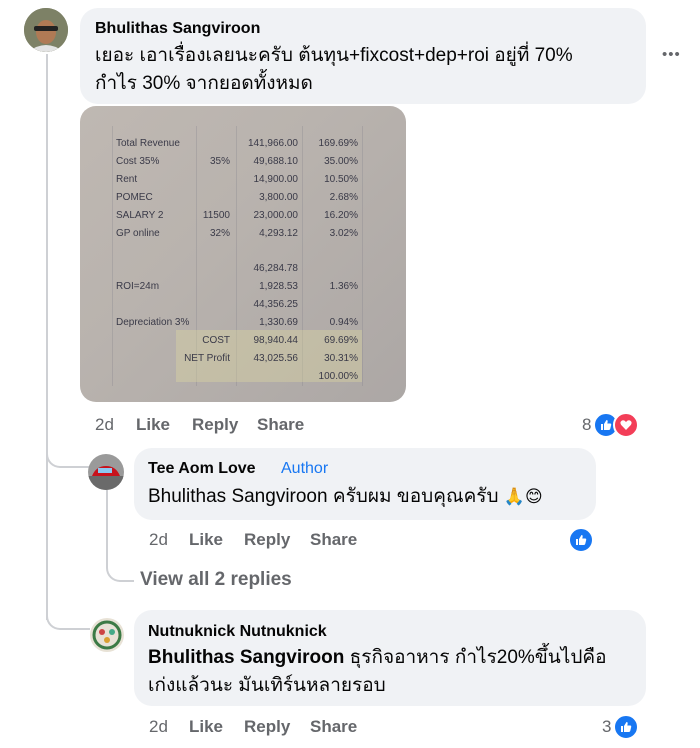  Describe the element at coordinates (278, 287) in the screenshot. I see `sheet-cell: 1,928.53` at that location.